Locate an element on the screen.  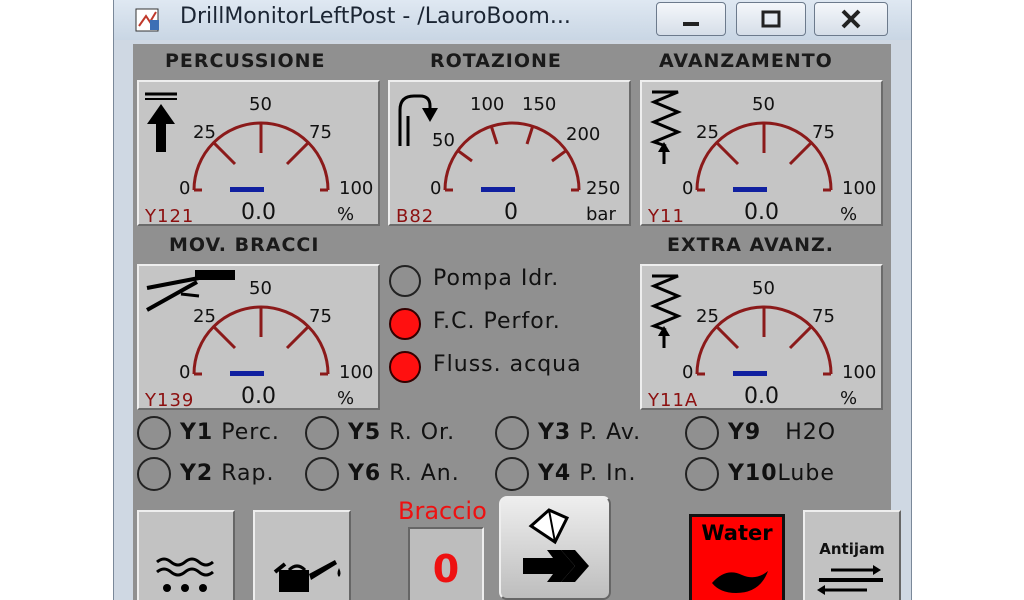
output-y4-code: Y4 is located at coordinates (555, 473).